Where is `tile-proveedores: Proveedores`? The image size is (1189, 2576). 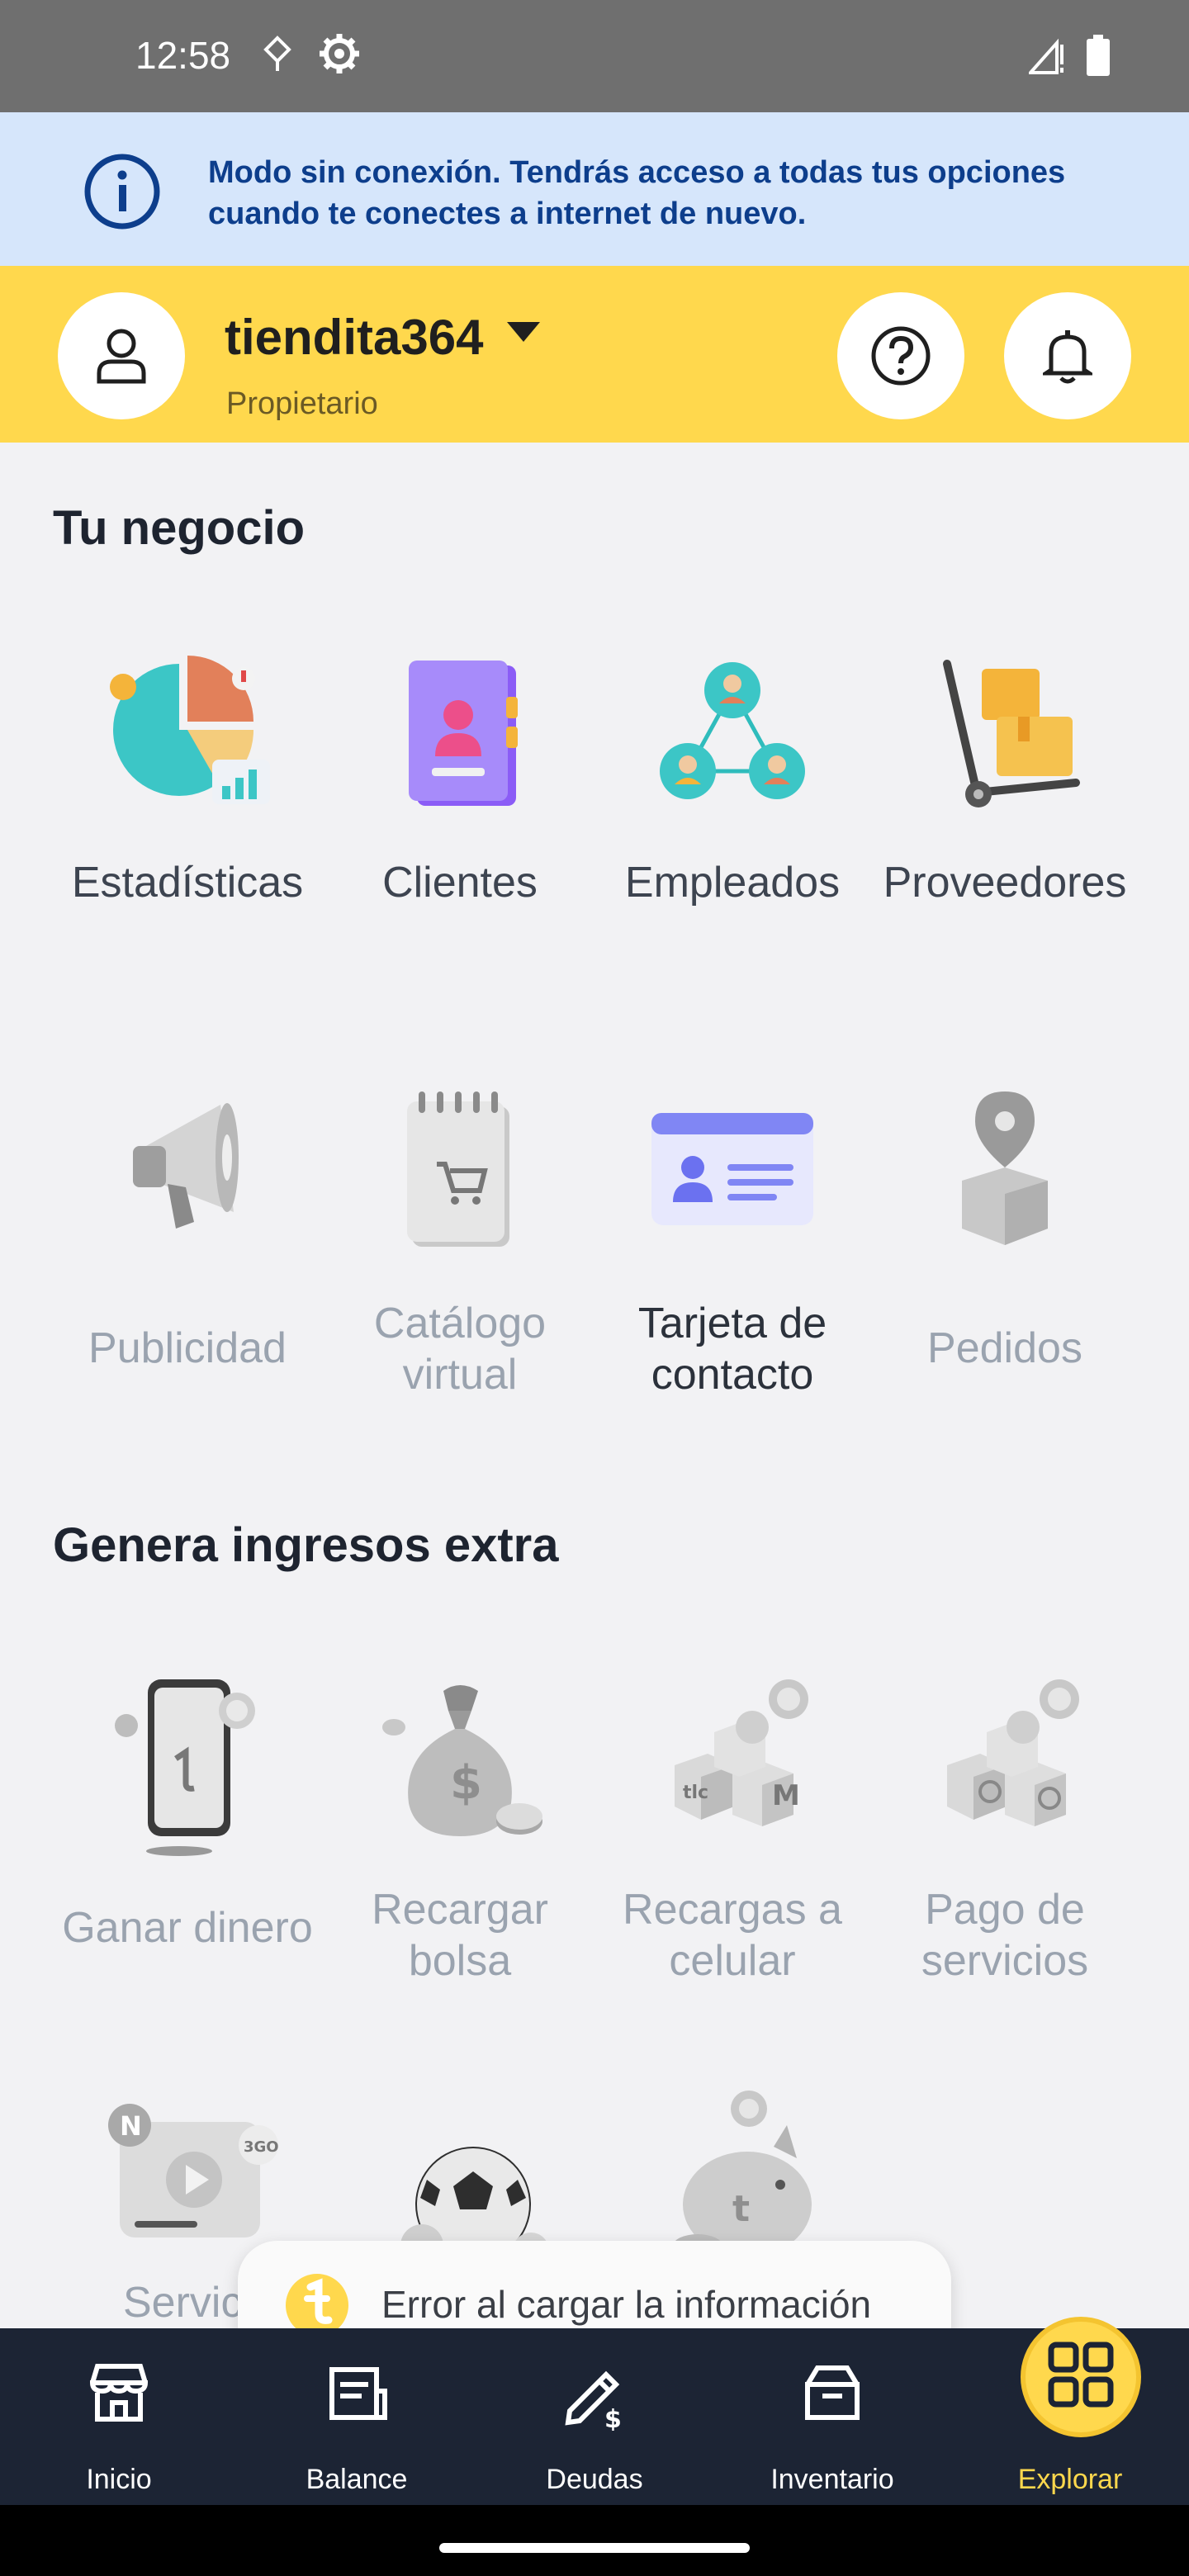 tile-proveedores: Proveedores is located at coordinates (1005, 777).